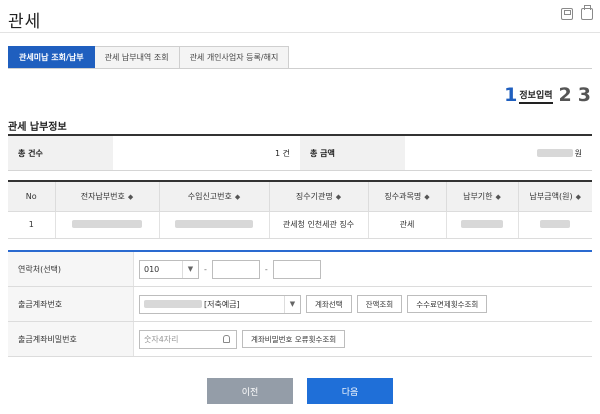  What do you see at coordinates (226, 339) in the screenshot?
I see `mouse-icon` at bounding box center [226, 339].